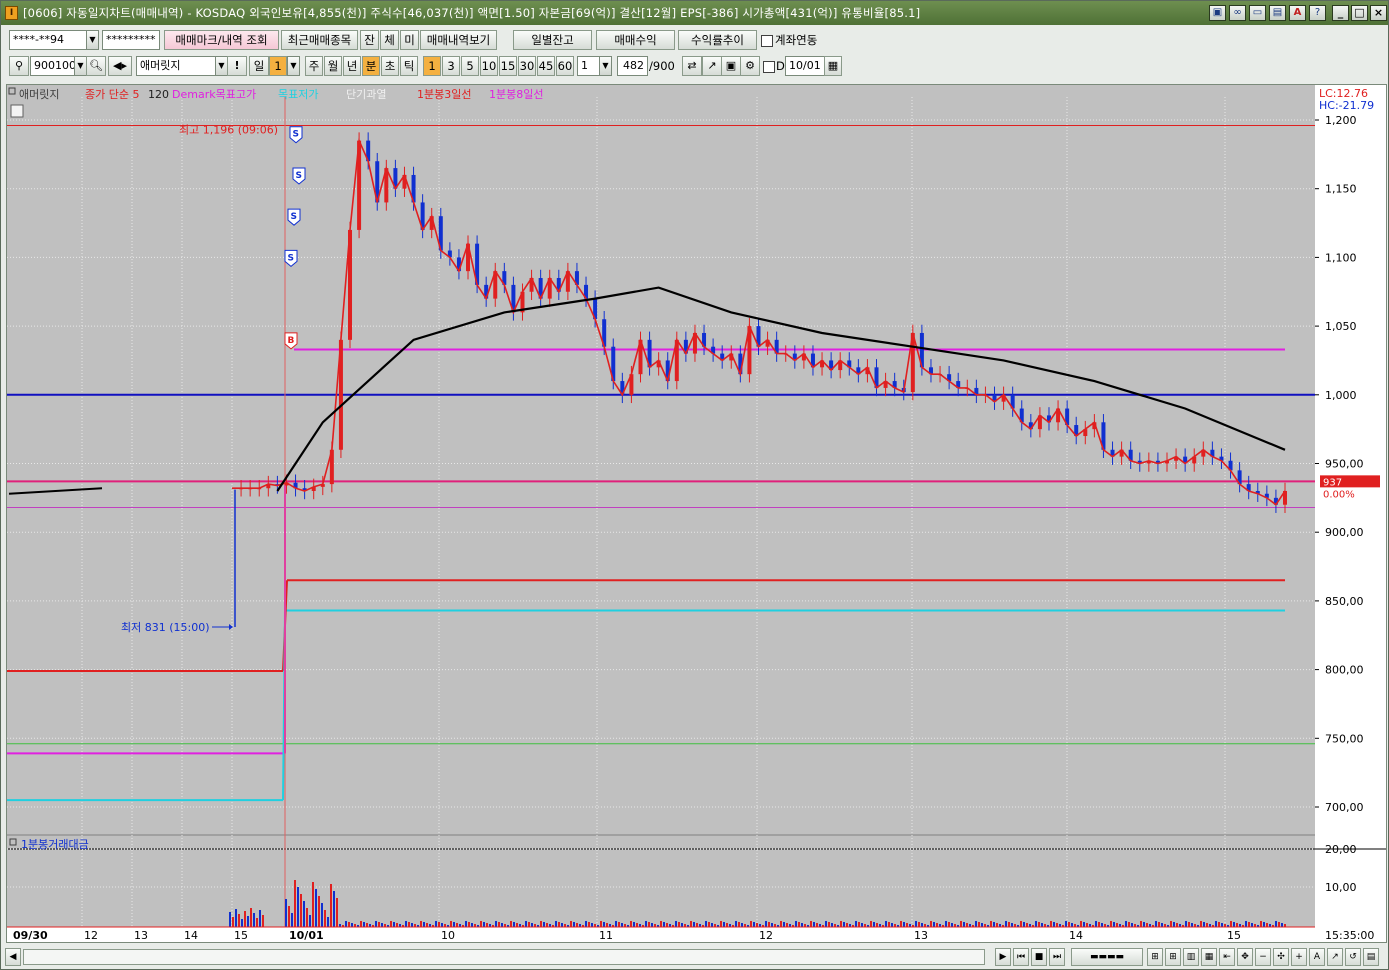 Image resolution: width=1389 pixels, height=970 pixels. I want to click on trade-profit-button: 매매수익, so click(635, 40).